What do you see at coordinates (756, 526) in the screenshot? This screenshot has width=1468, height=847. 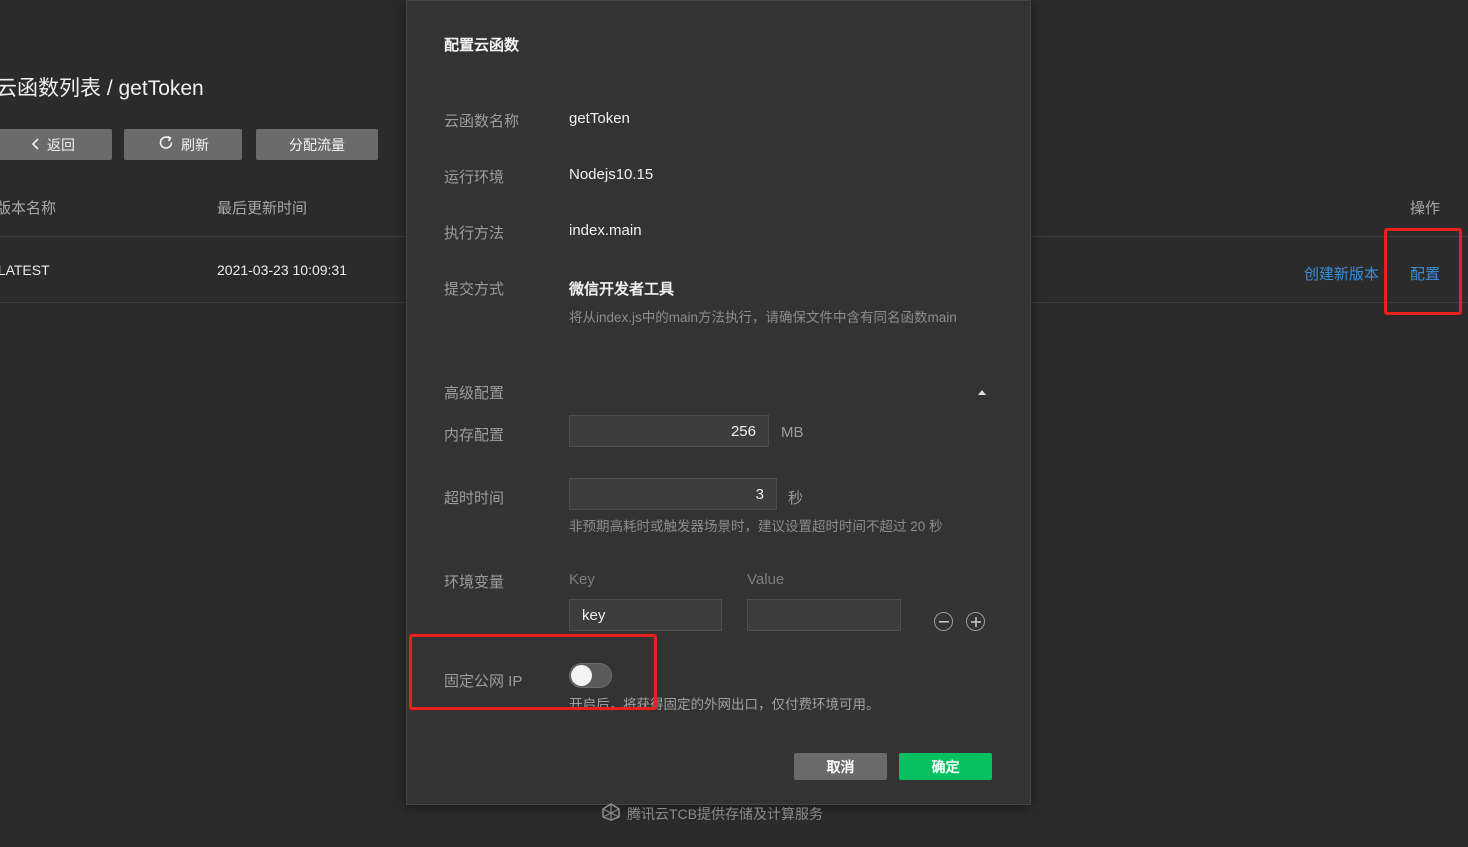 I see `timeout-hint: 非预期高耗时或触发器场景时，建议设置超时时间不超过 20 秒` at bounding box center [756, 526].